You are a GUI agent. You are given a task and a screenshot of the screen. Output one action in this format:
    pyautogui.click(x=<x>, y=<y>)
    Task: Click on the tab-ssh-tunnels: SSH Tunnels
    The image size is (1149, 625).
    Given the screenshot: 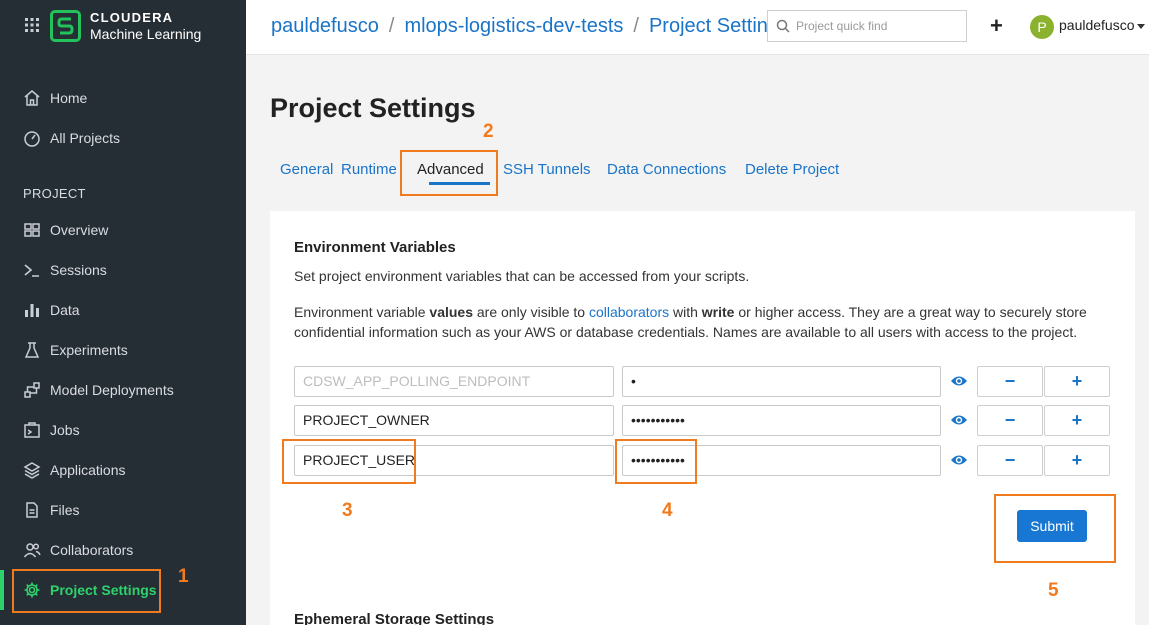 What is the action you would take?
    pyautogui.click(x=547, y=169)
    